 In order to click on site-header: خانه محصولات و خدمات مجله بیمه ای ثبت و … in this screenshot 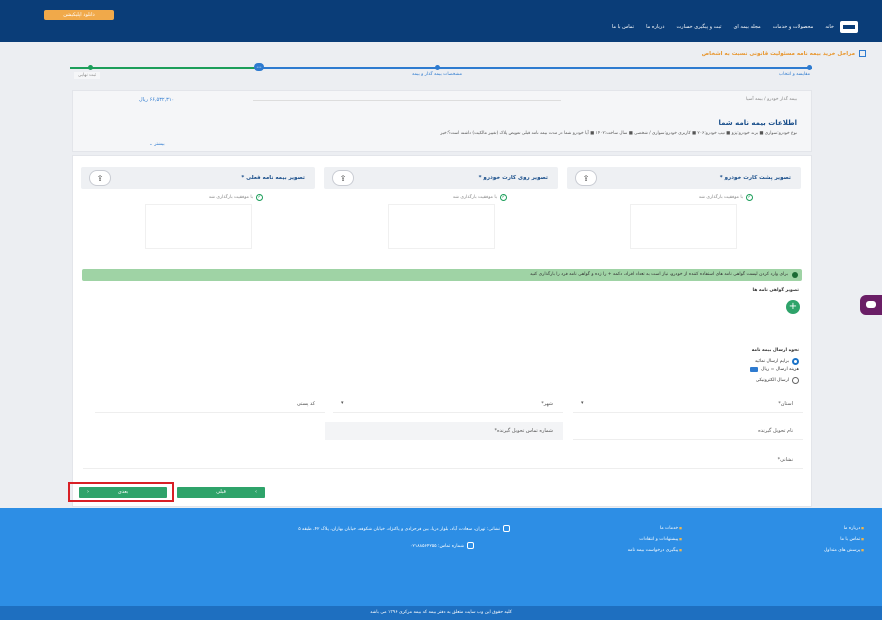, I will do `click(441, 21)`.